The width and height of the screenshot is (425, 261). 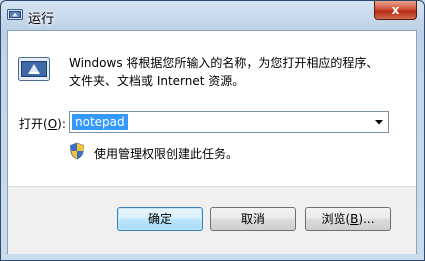 What do you see at coordinates (379, 122) in the screenshot?
I see `dropdown-arrow-icon` at bounding box center [379, 122].